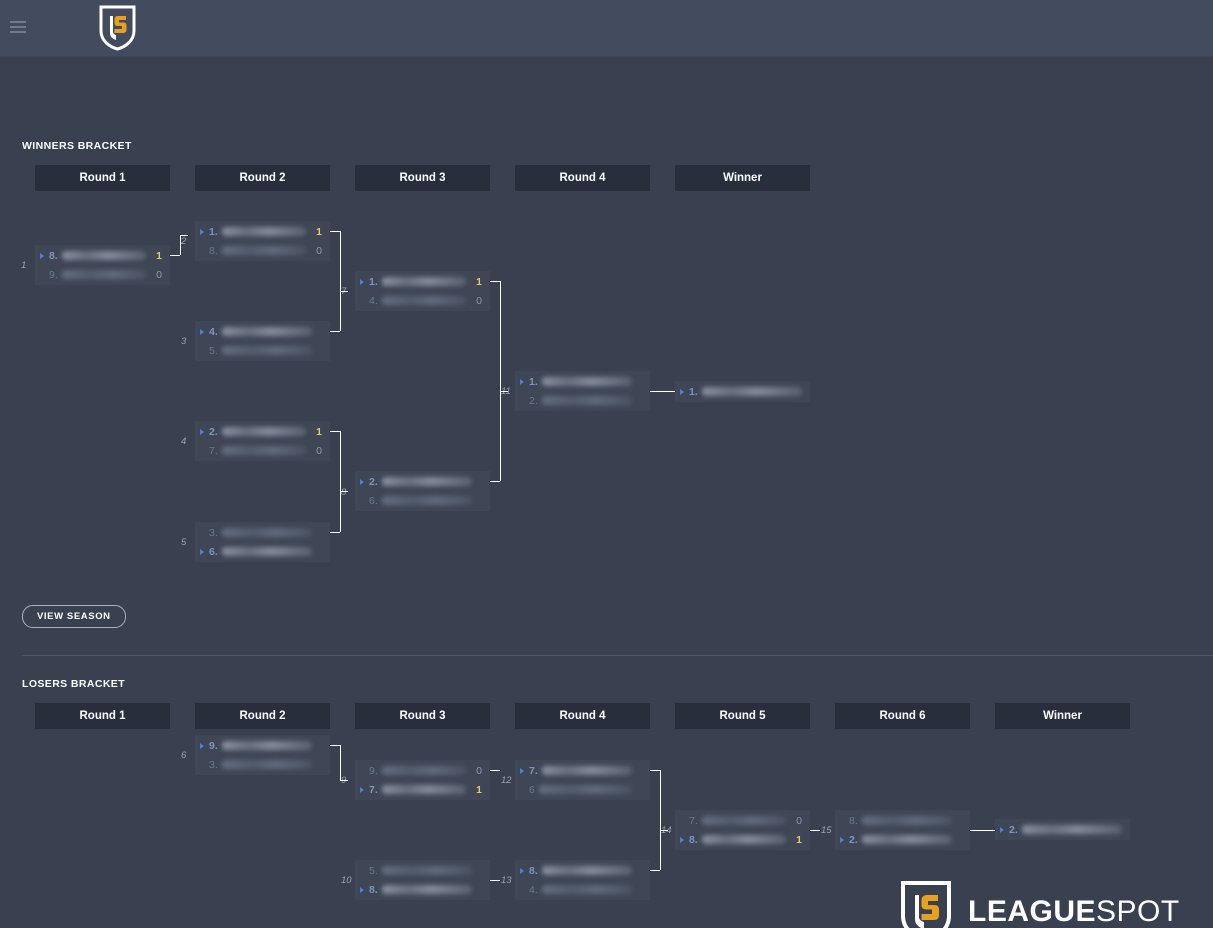 This screenshot has width=1213, height=928. What do you see at coordinates (18, 27) in the screenshot?
I see `hamburger-menu-icon` at bounding box center [18, 27].